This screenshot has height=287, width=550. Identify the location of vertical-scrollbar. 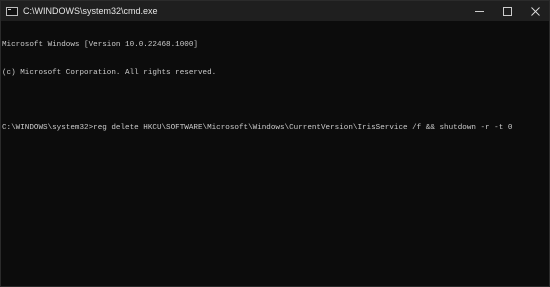
(543, 154).